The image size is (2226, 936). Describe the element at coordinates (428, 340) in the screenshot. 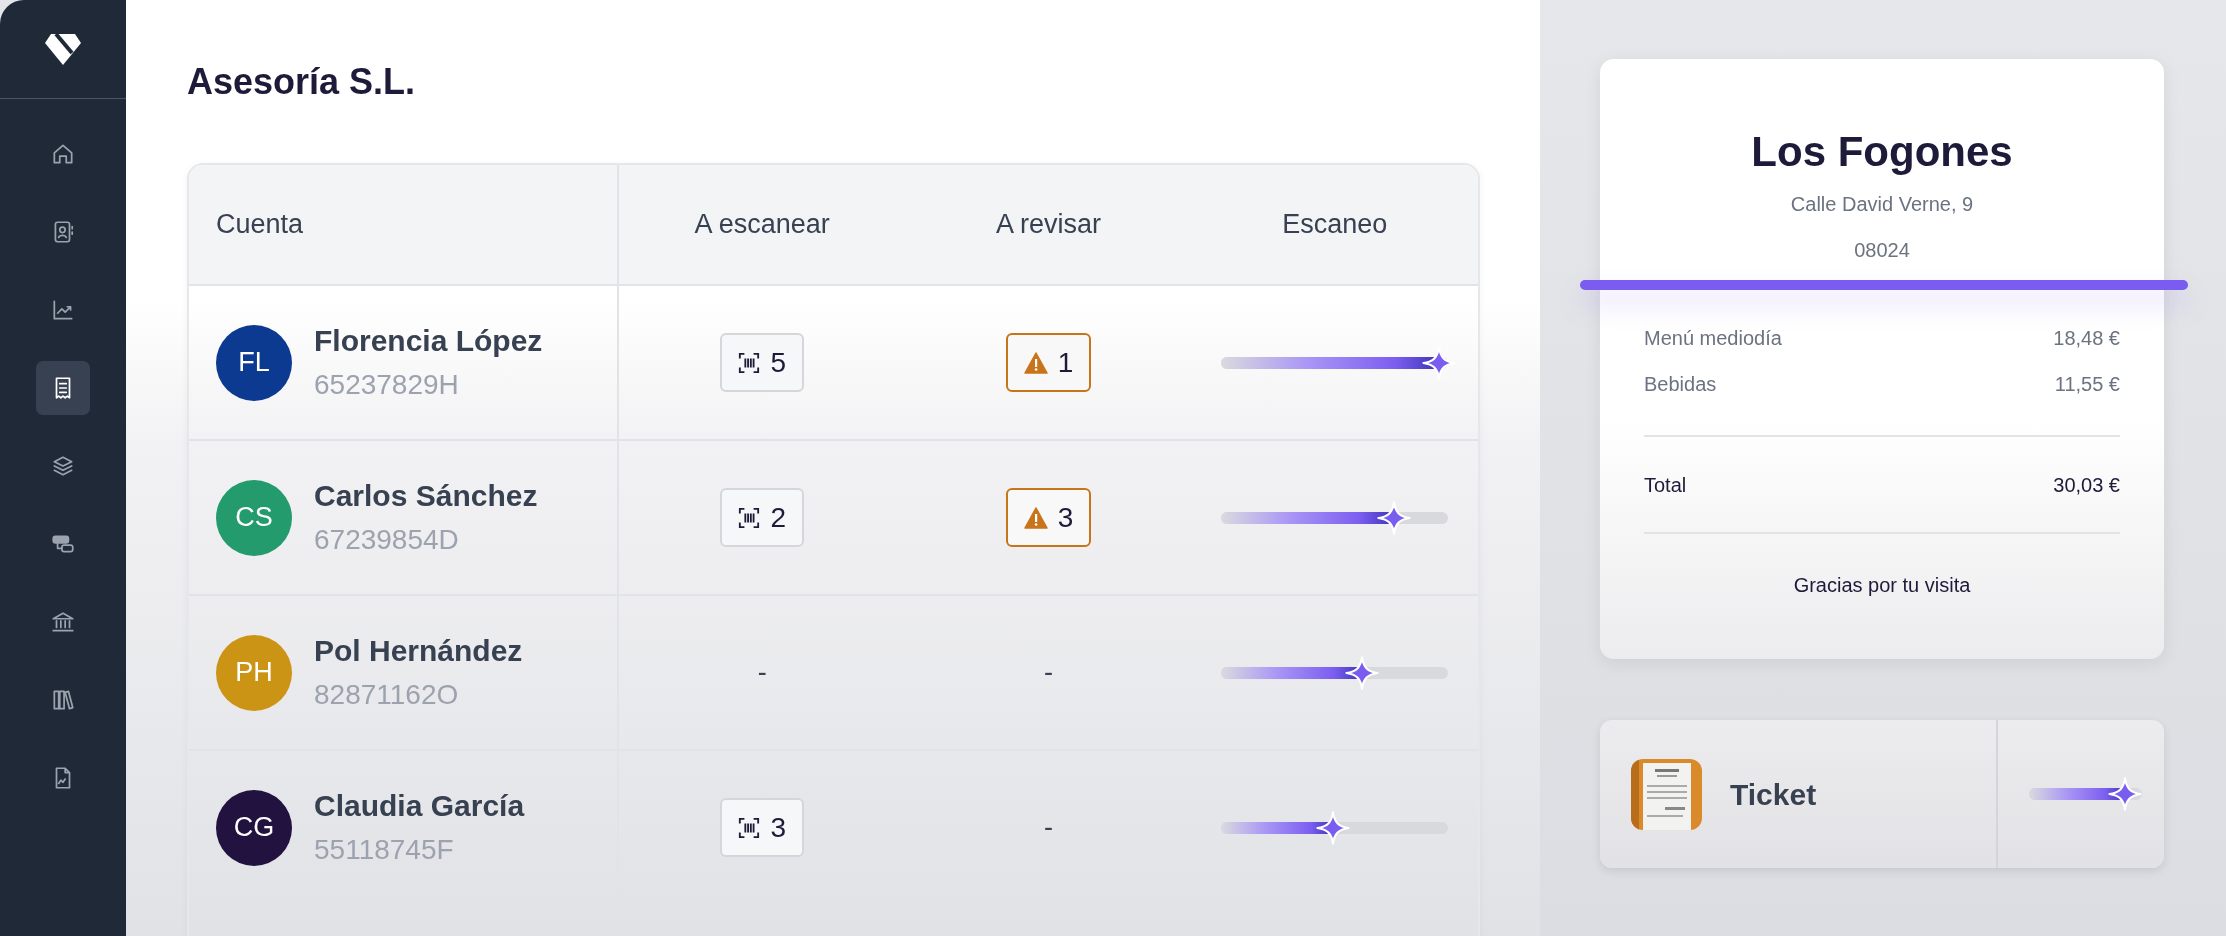

I see `account-name: Florencia López` at that location.